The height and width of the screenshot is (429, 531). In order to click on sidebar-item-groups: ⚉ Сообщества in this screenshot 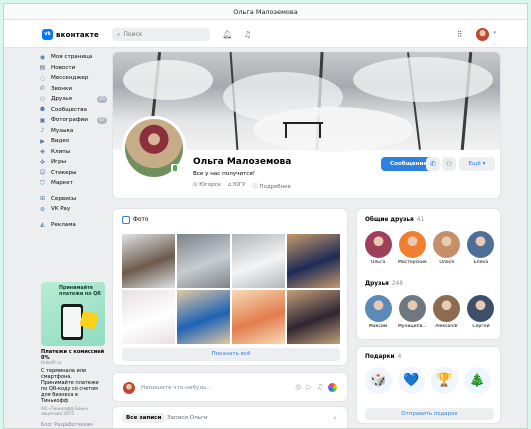, I will do `click(74, 110)`.